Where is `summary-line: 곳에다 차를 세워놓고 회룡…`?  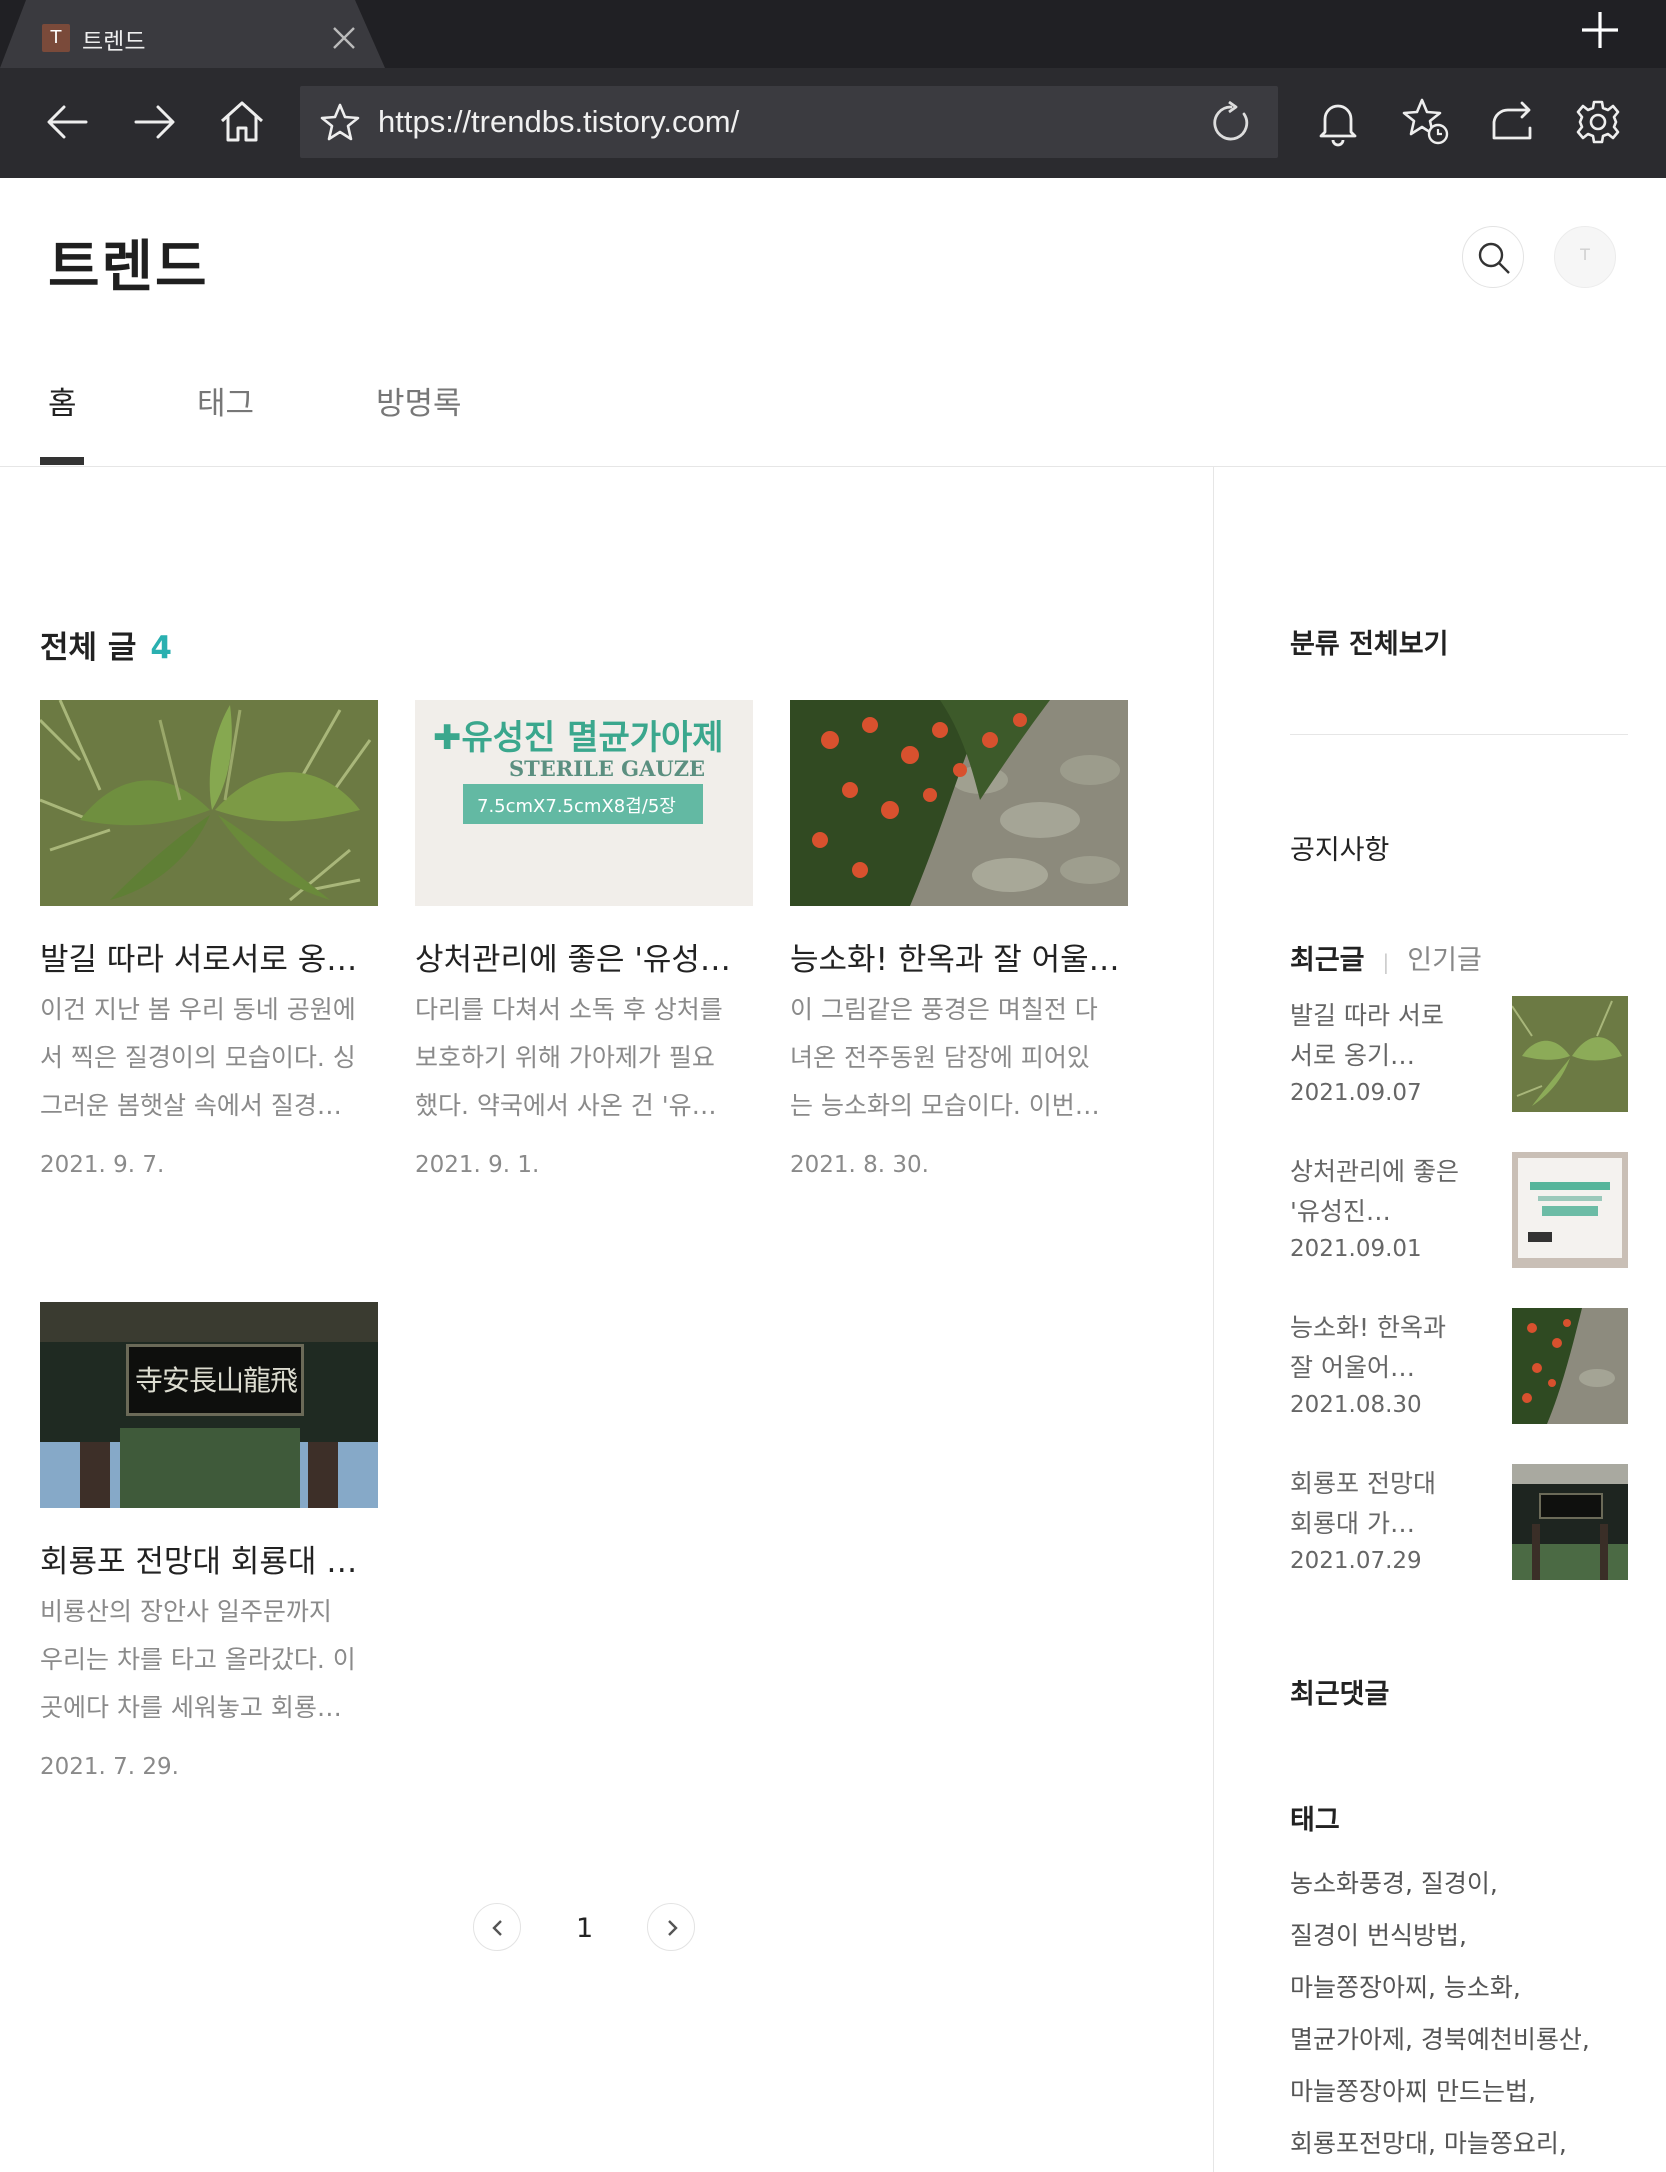
summary-line: 곳에다 차를 세워놓고 회룡… is located at coordinates (191, 1707).